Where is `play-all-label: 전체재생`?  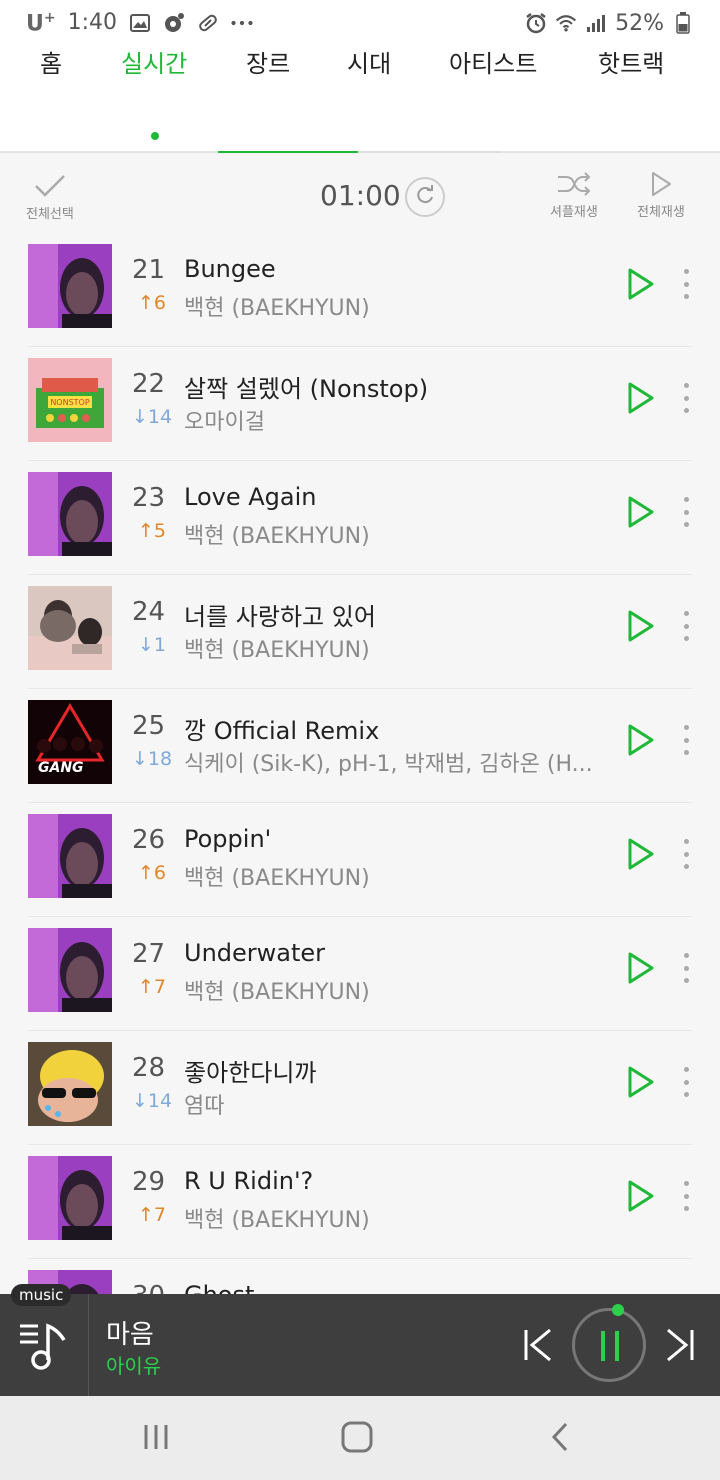
play-all-label: 전체재생 is located at coordinates (661, 212).